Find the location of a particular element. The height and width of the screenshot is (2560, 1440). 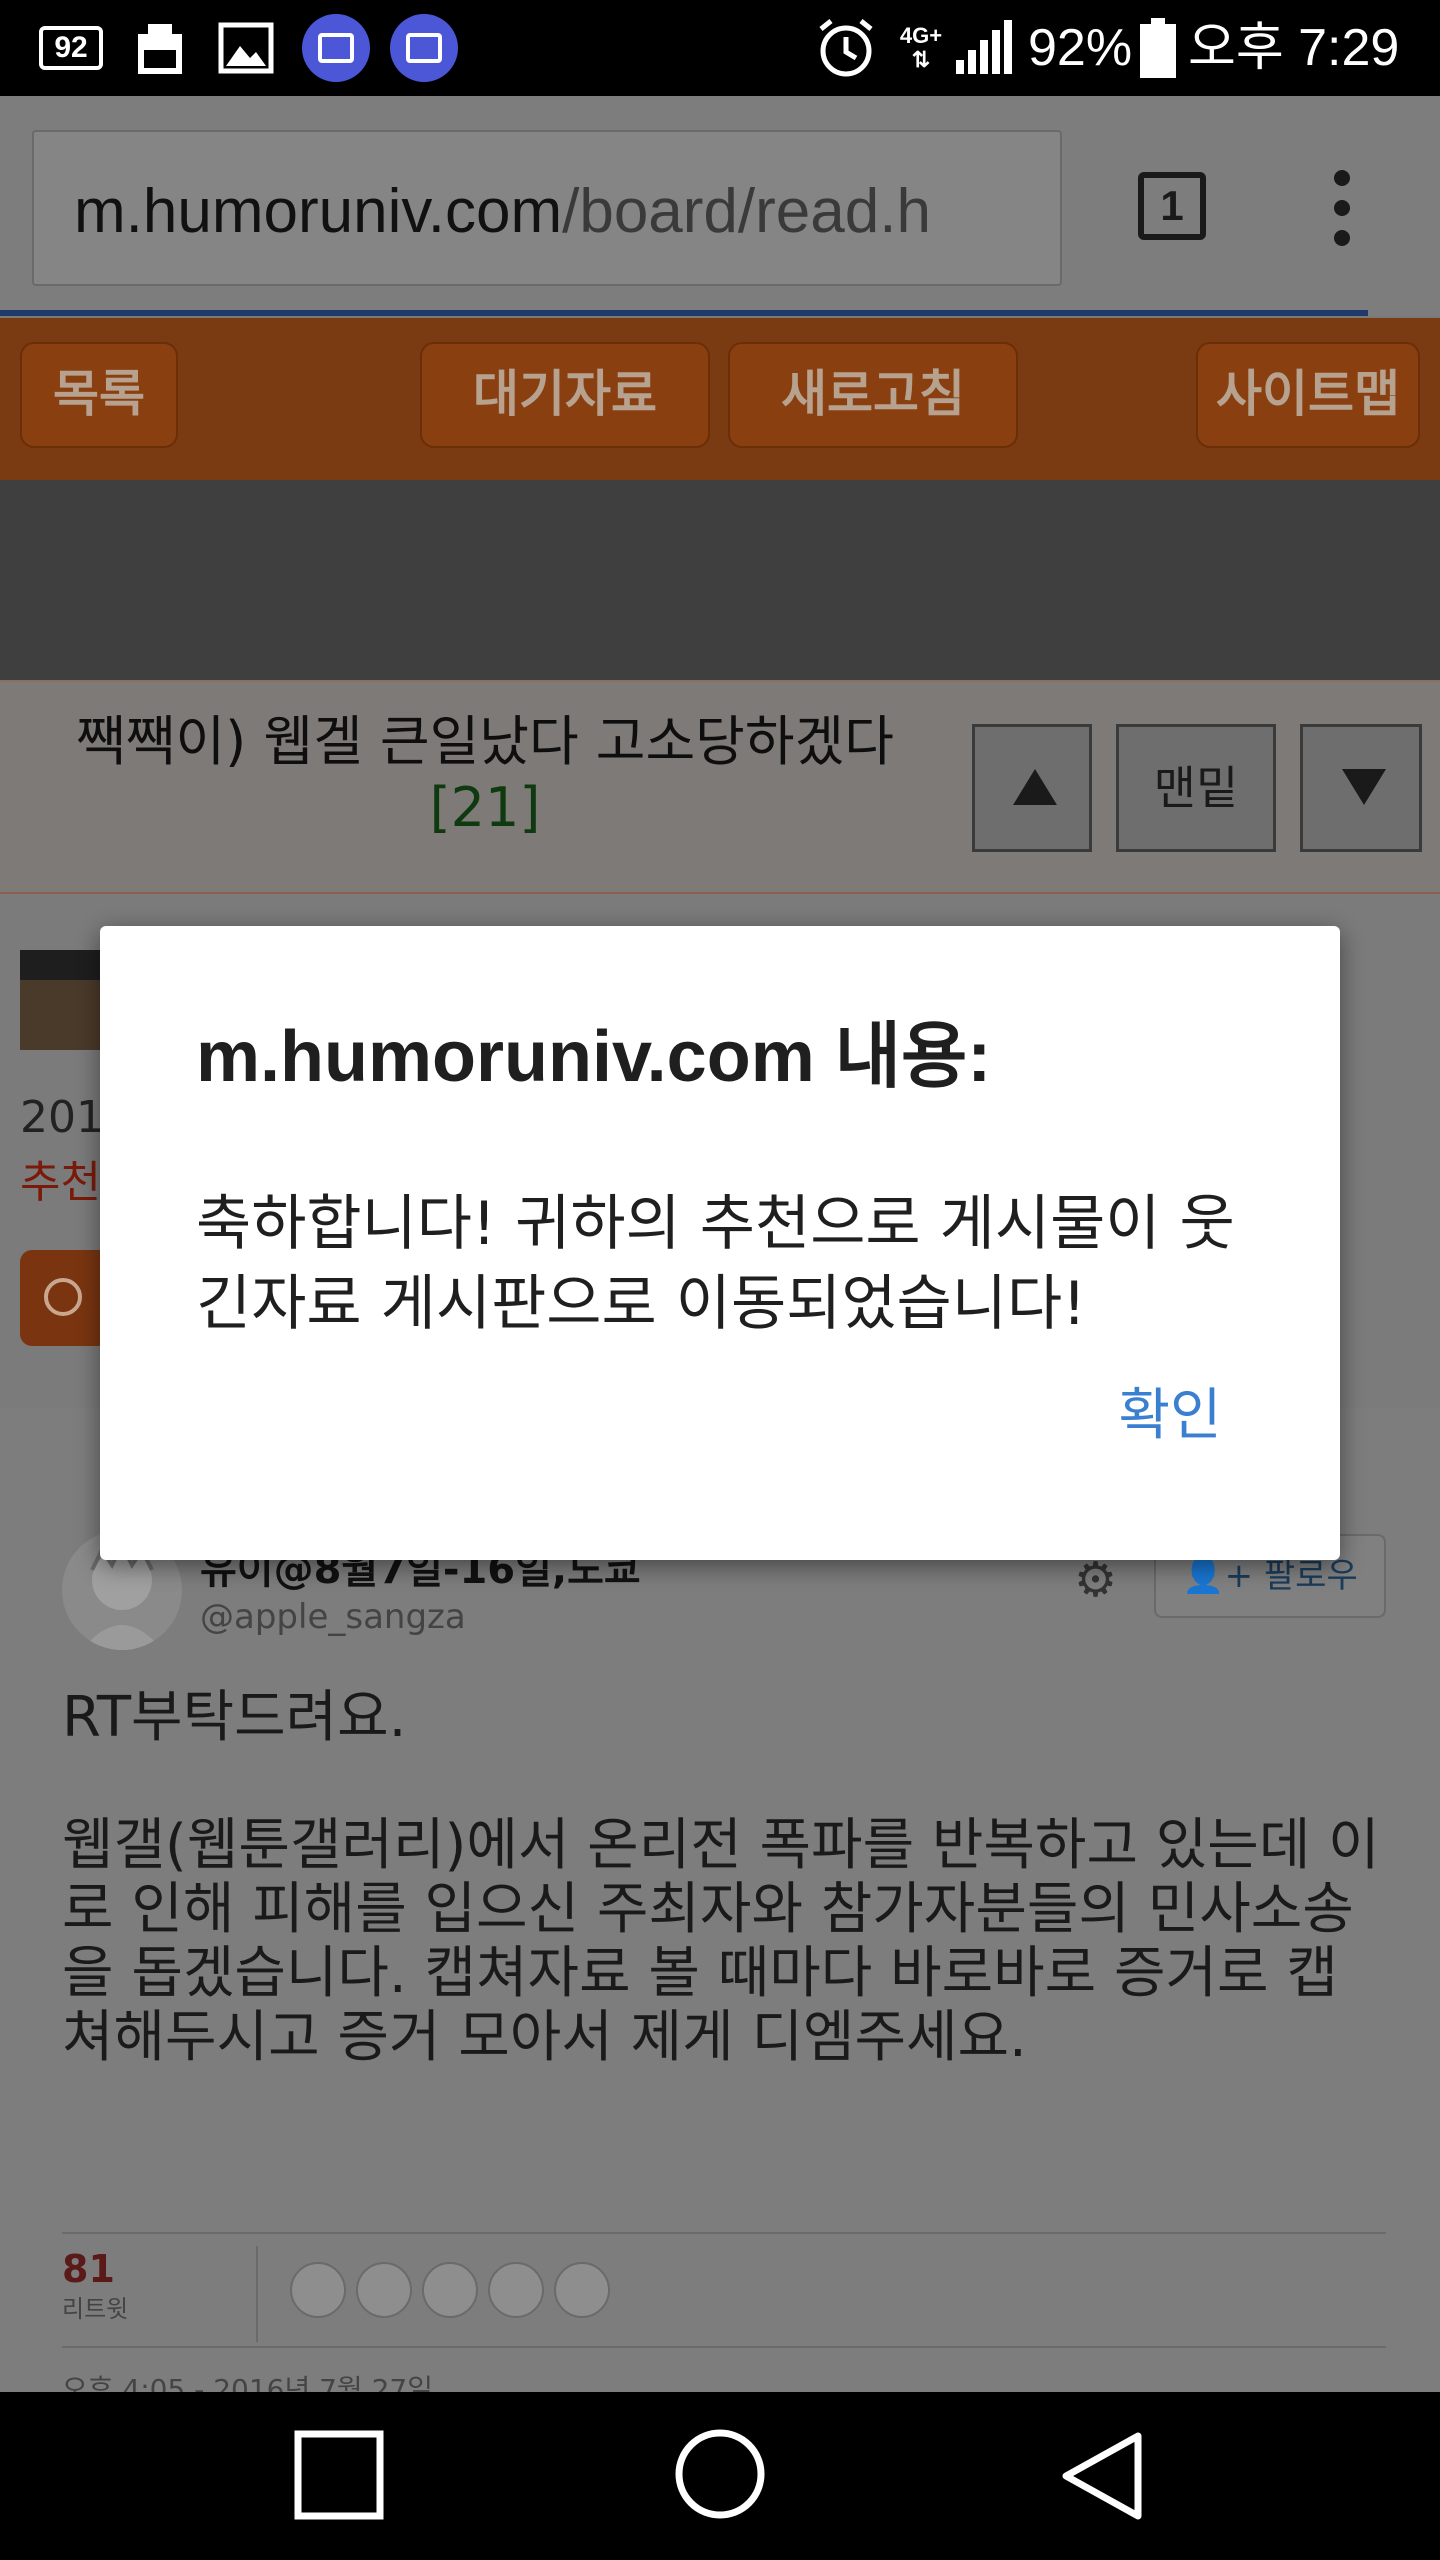

status-bar: 92 4G+ ⇅ 92% 오후 7:29 is located at coordinates (720, 48).